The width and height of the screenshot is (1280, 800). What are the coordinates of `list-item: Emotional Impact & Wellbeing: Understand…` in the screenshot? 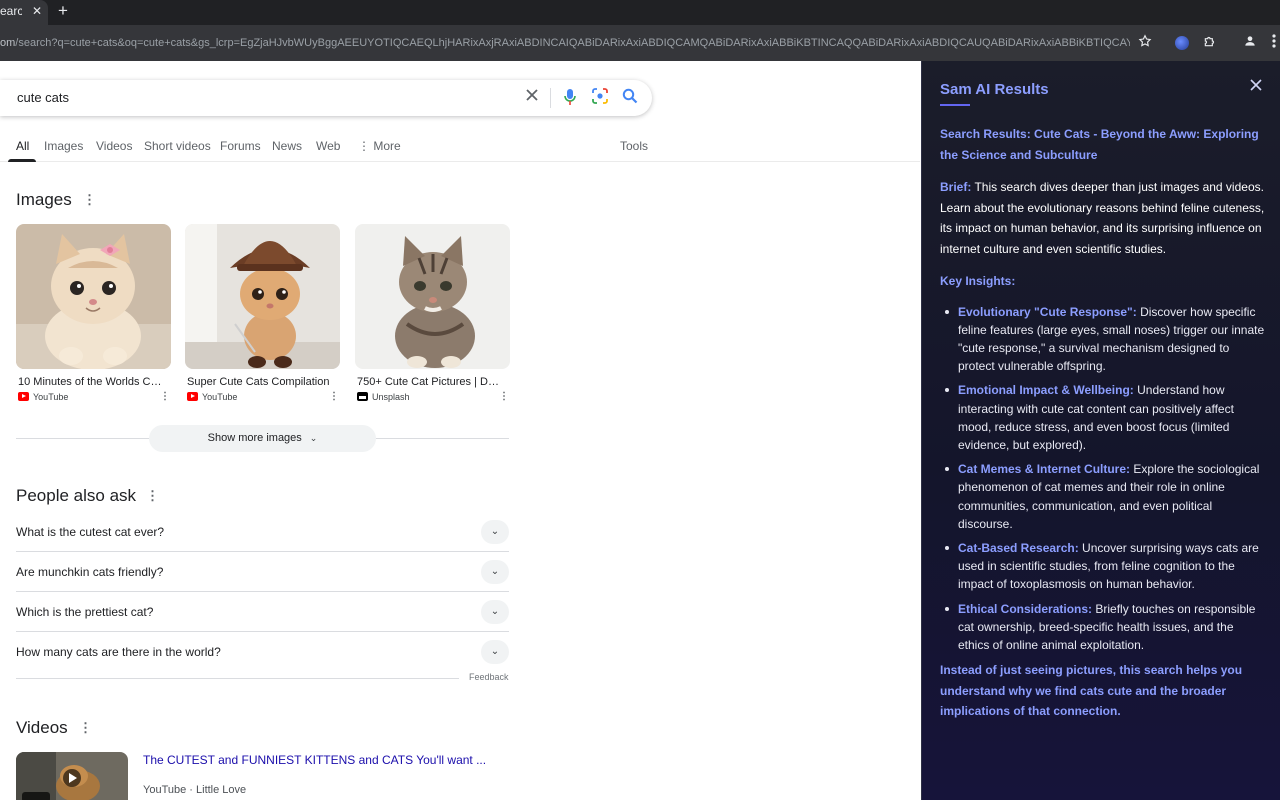 It's located at (1105, 417).